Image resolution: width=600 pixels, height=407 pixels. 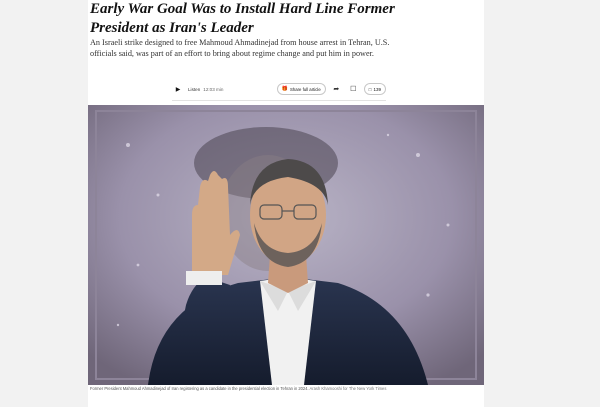 I want to click on listen-duration: 12:03 min, so click(x=213, y=89).